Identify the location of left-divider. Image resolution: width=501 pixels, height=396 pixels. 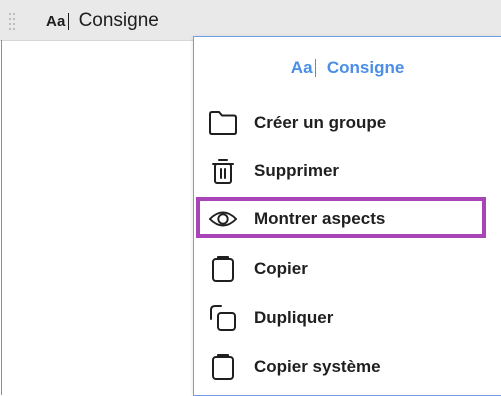
(1, 217).